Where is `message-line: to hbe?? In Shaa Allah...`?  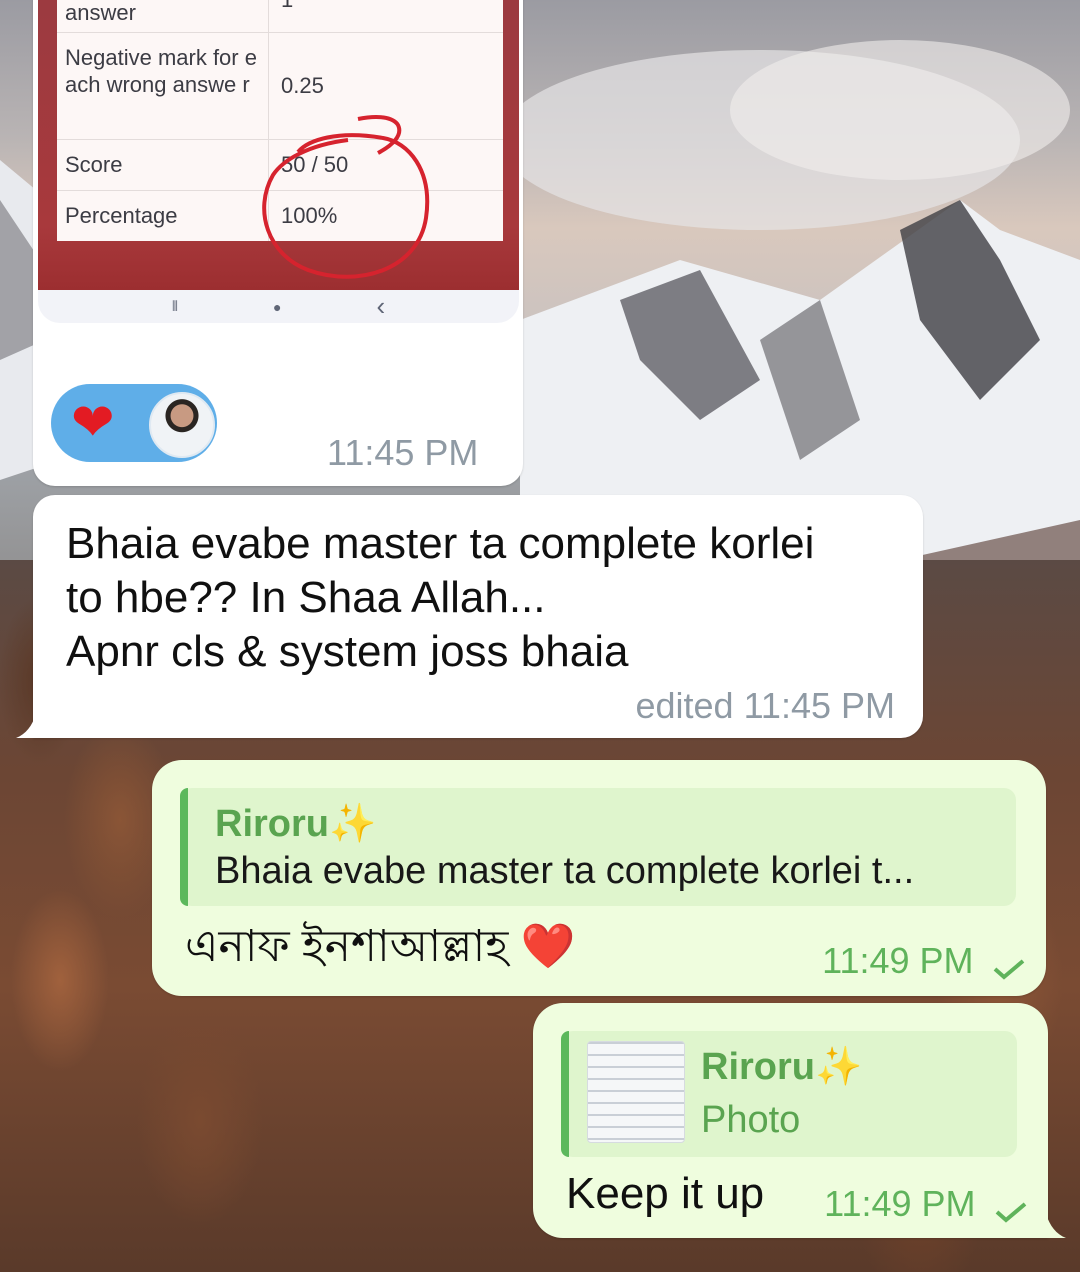
message-line: to hbe?? In Shaa Allah... is located at coordinates (306, 597).